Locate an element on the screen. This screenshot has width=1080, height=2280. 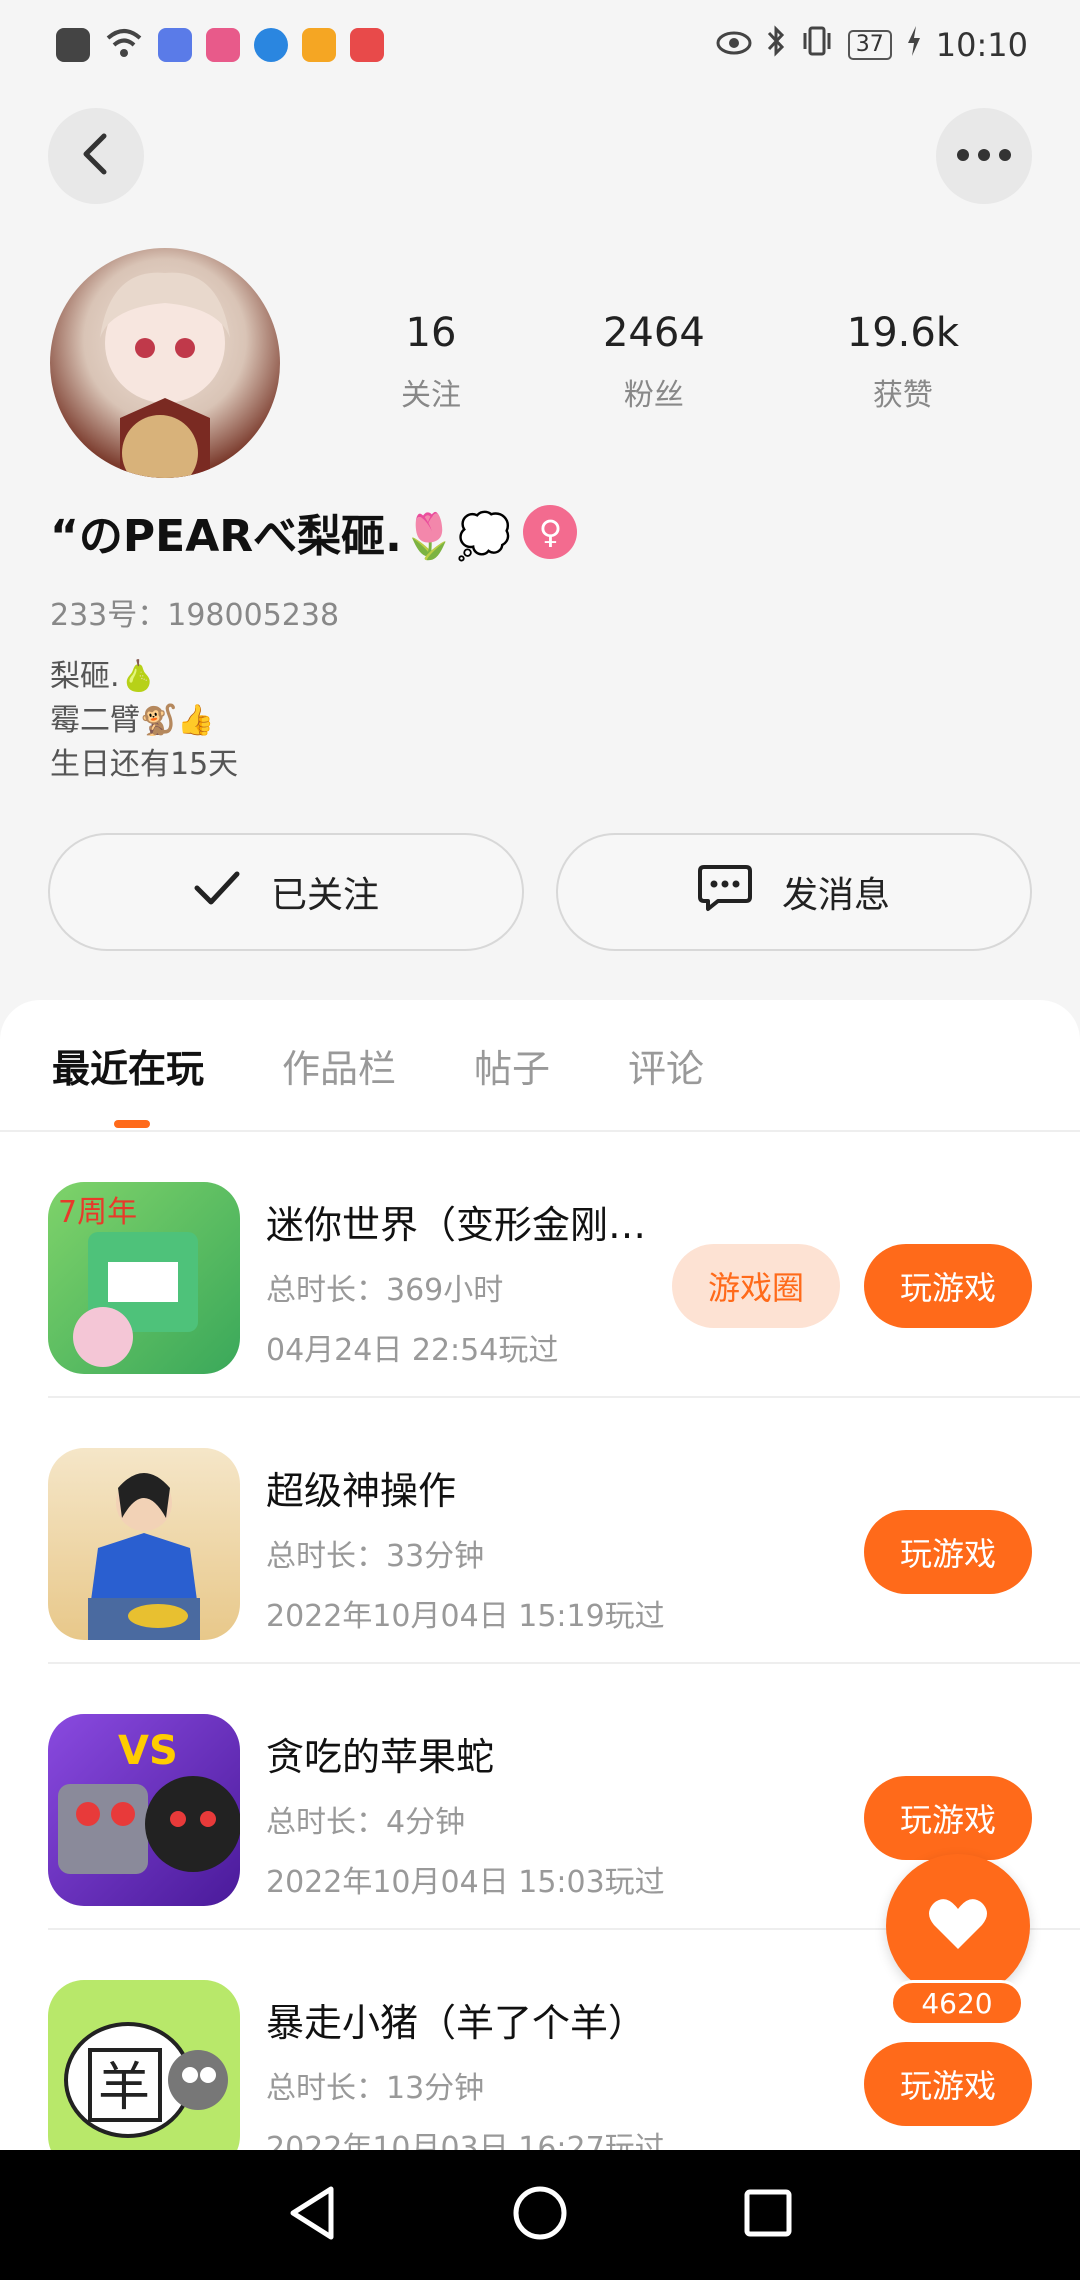
tab-posts: 帖子 is located at coordinates (512, 1065).